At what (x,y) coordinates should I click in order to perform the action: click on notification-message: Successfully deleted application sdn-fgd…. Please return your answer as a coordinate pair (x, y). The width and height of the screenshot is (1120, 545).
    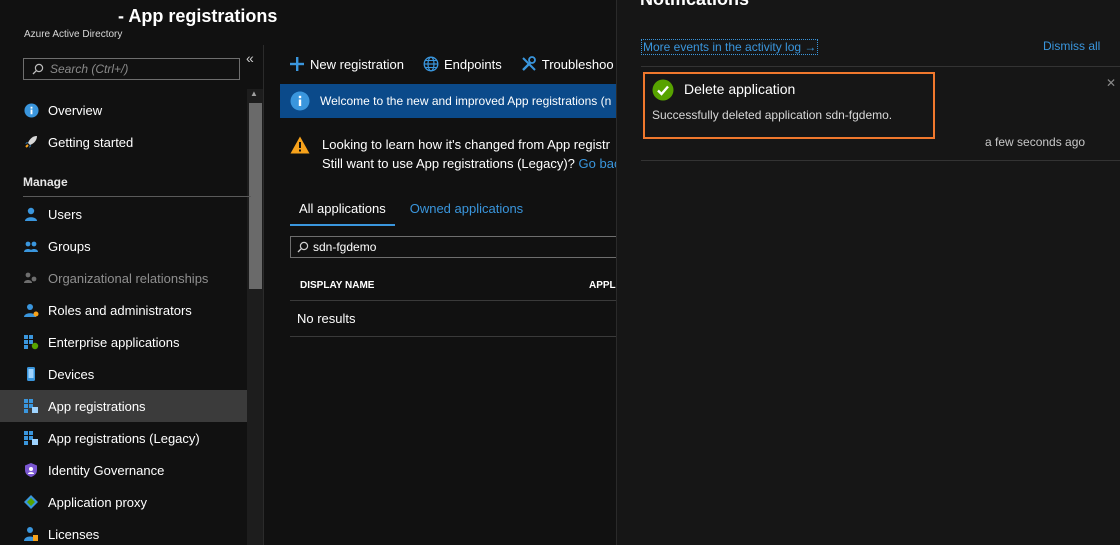
    Looking at the image, I should click on (772, 115).